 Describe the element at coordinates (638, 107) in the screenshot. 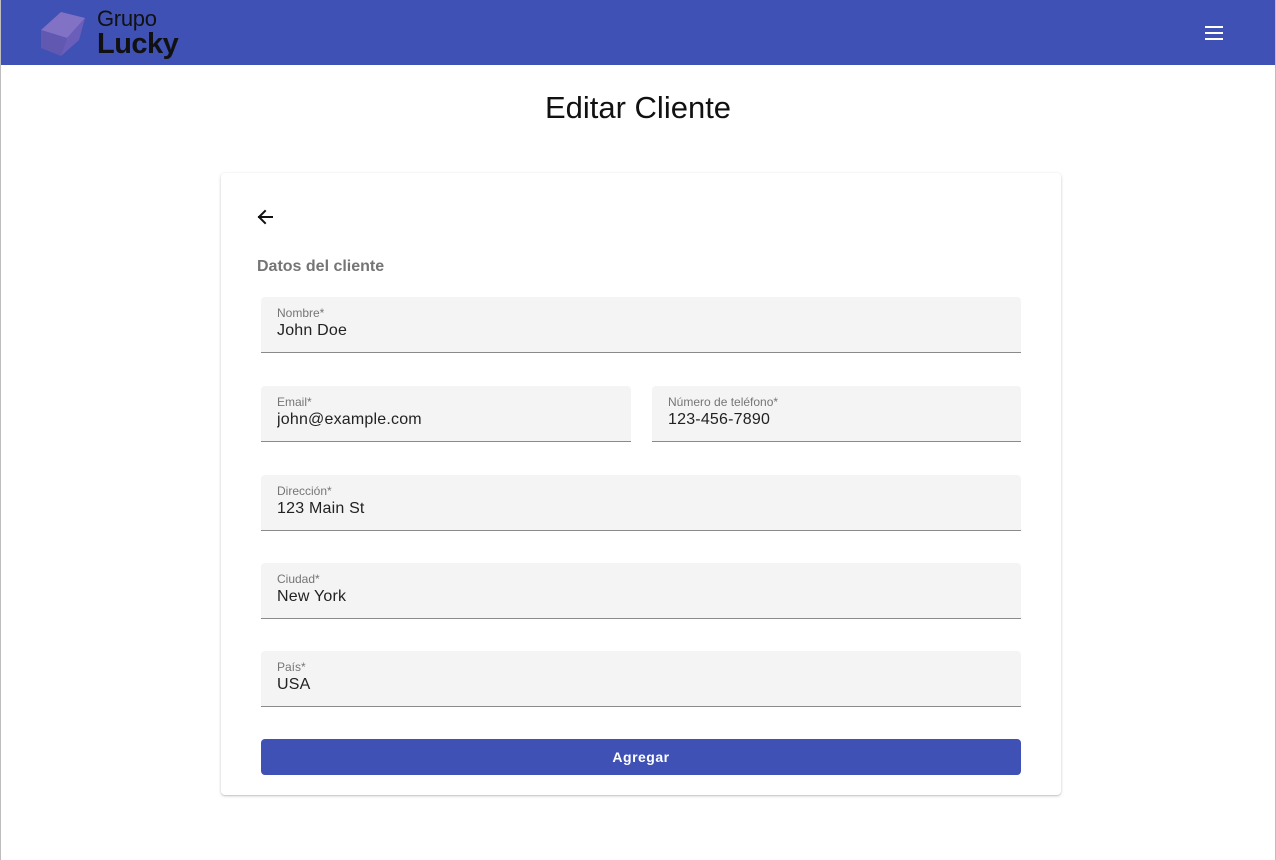

I see `page-title: Editar Cliente` at that location.